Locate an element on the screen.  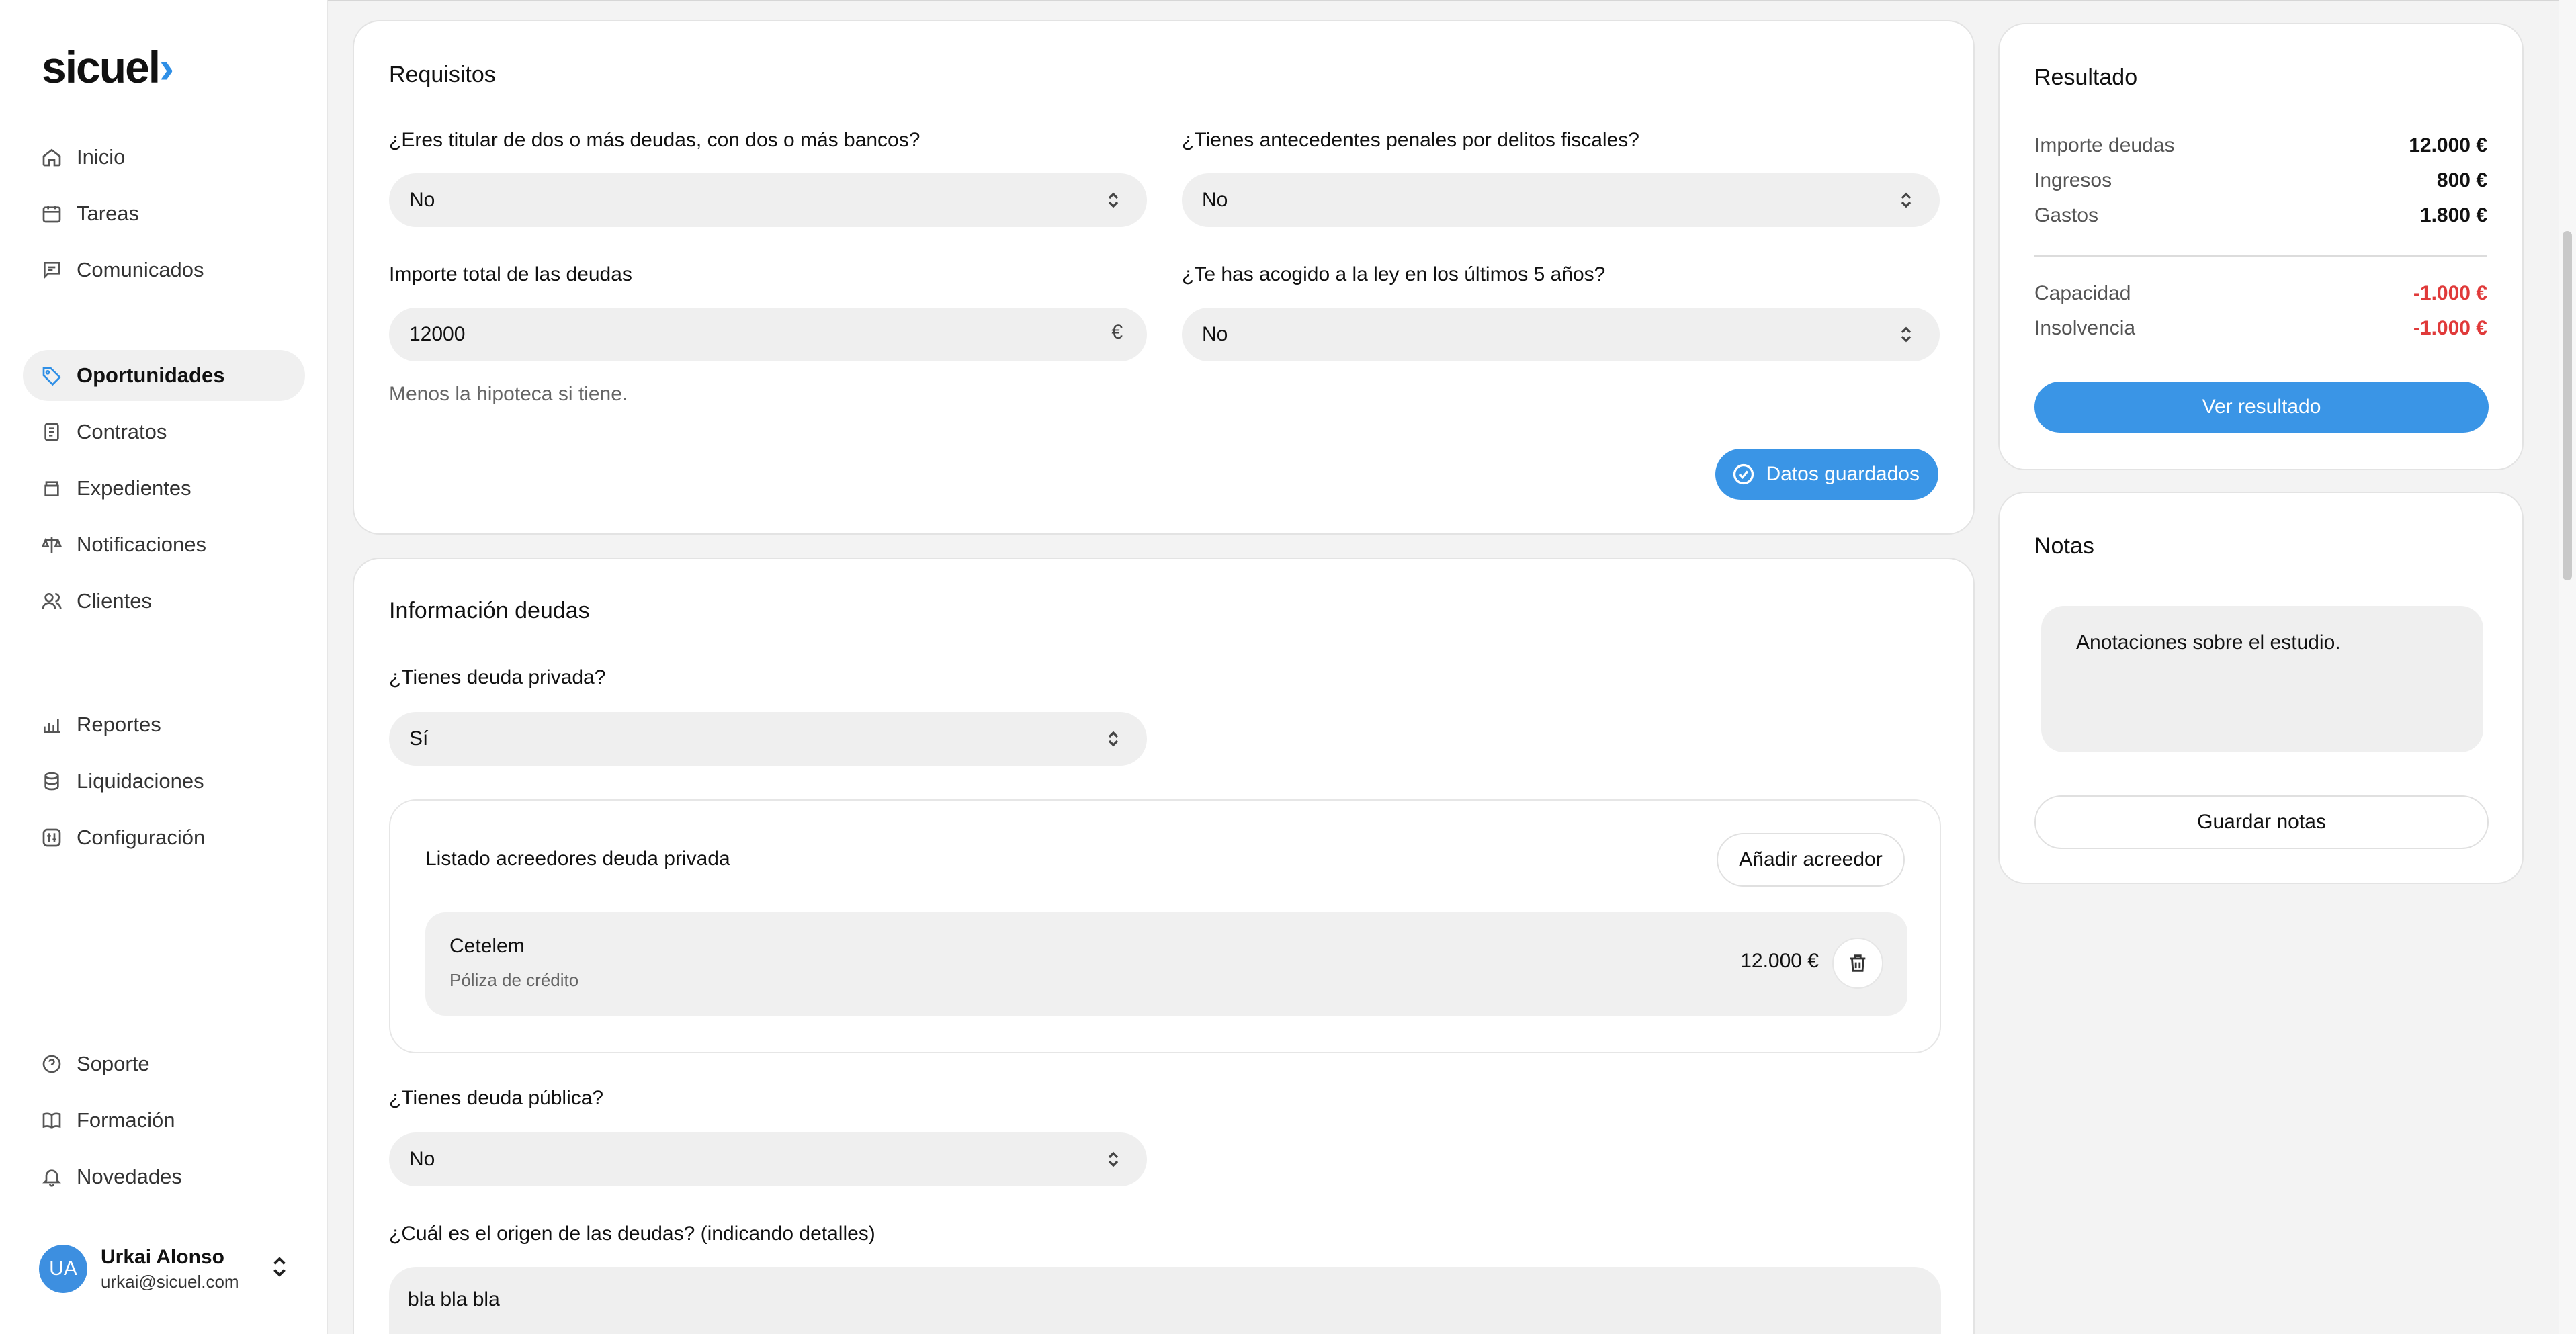
nav-item-reportes: Reportes is located at coordinates (164, 724).